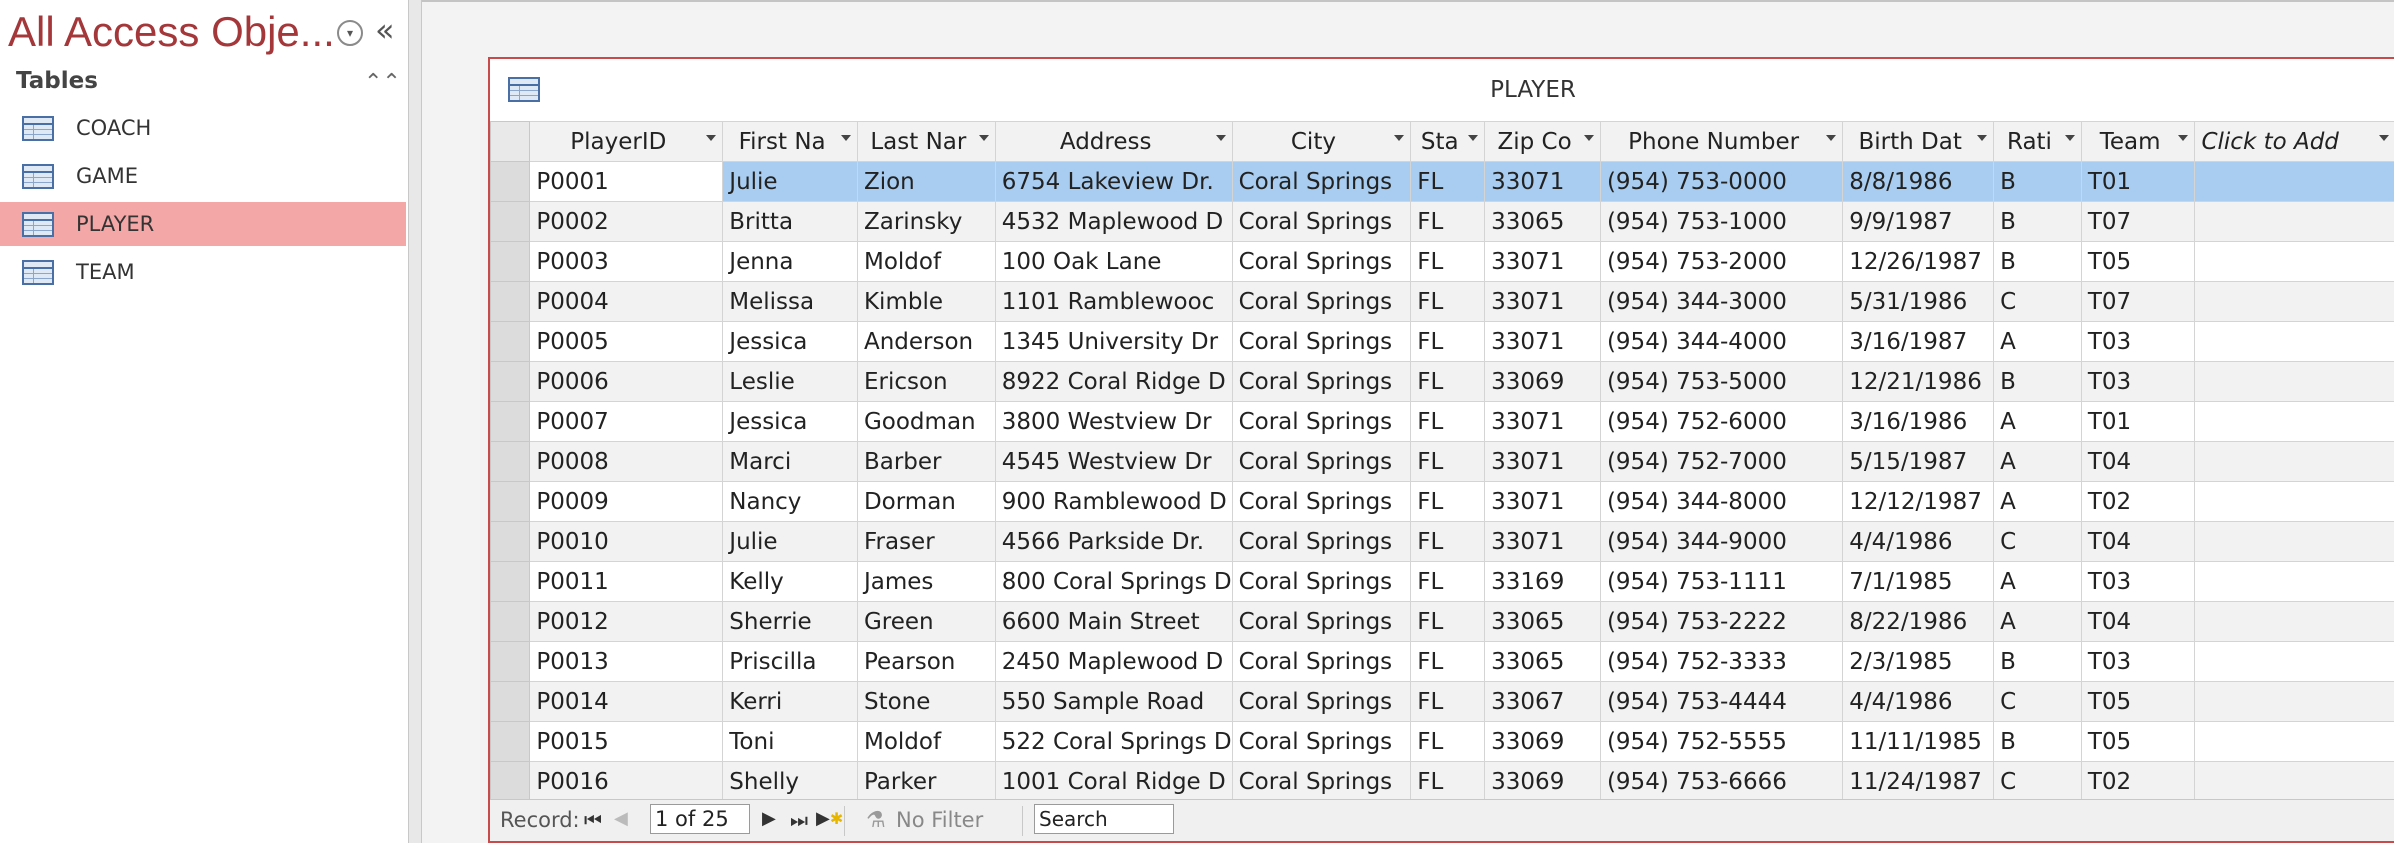 This screenshot has height=843, width=2394. Describe the element at coordinates (790, 781) in the screenshot. I see `table-cell: Shelly` at that location.